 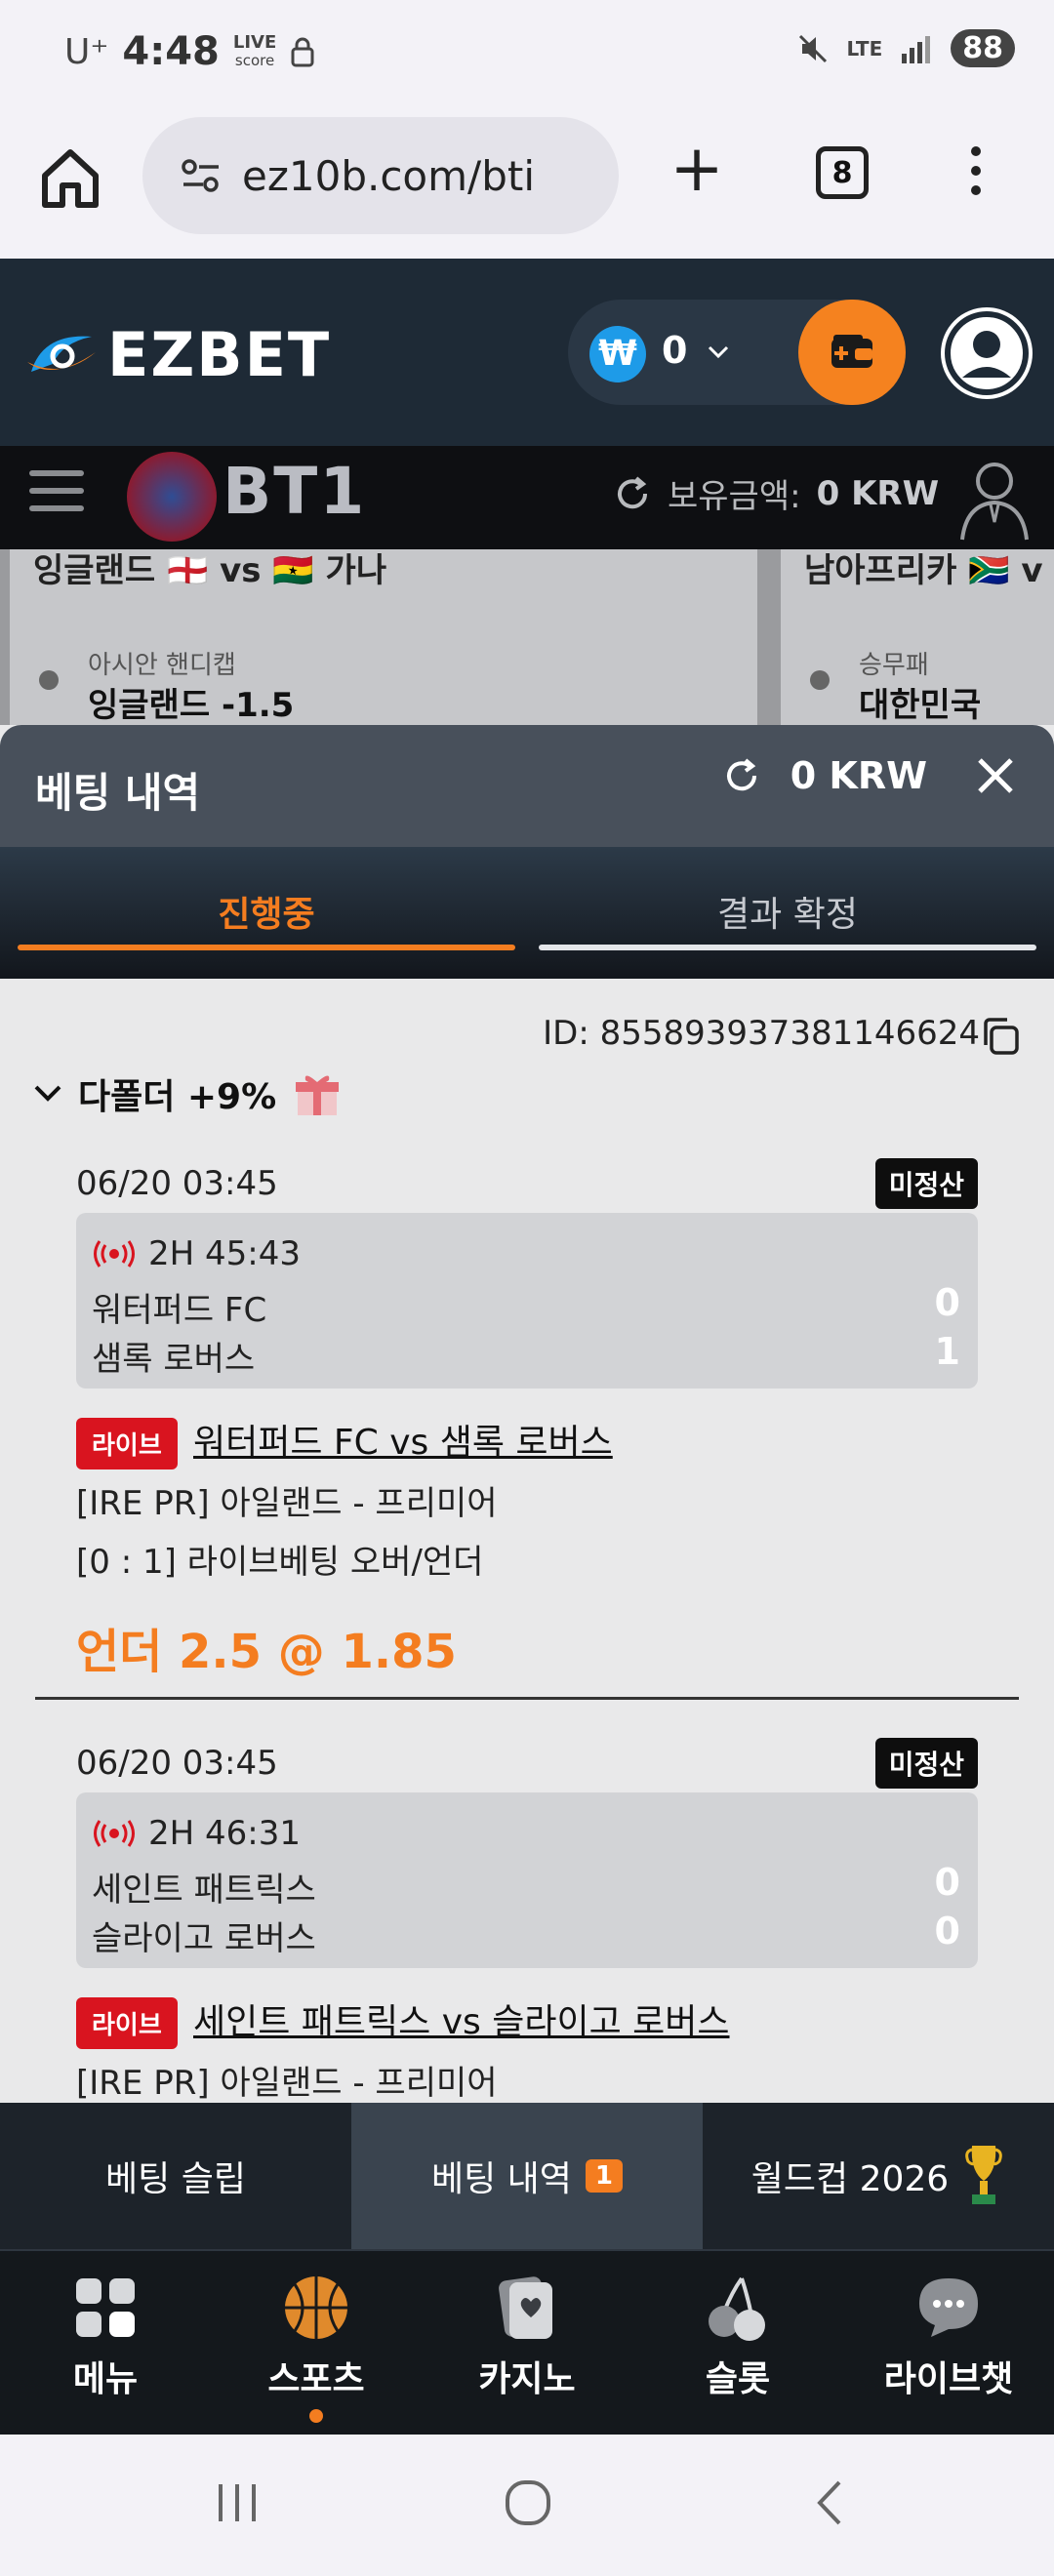 I want to click on wallet-amount: 0, so click(x=675, y=350).